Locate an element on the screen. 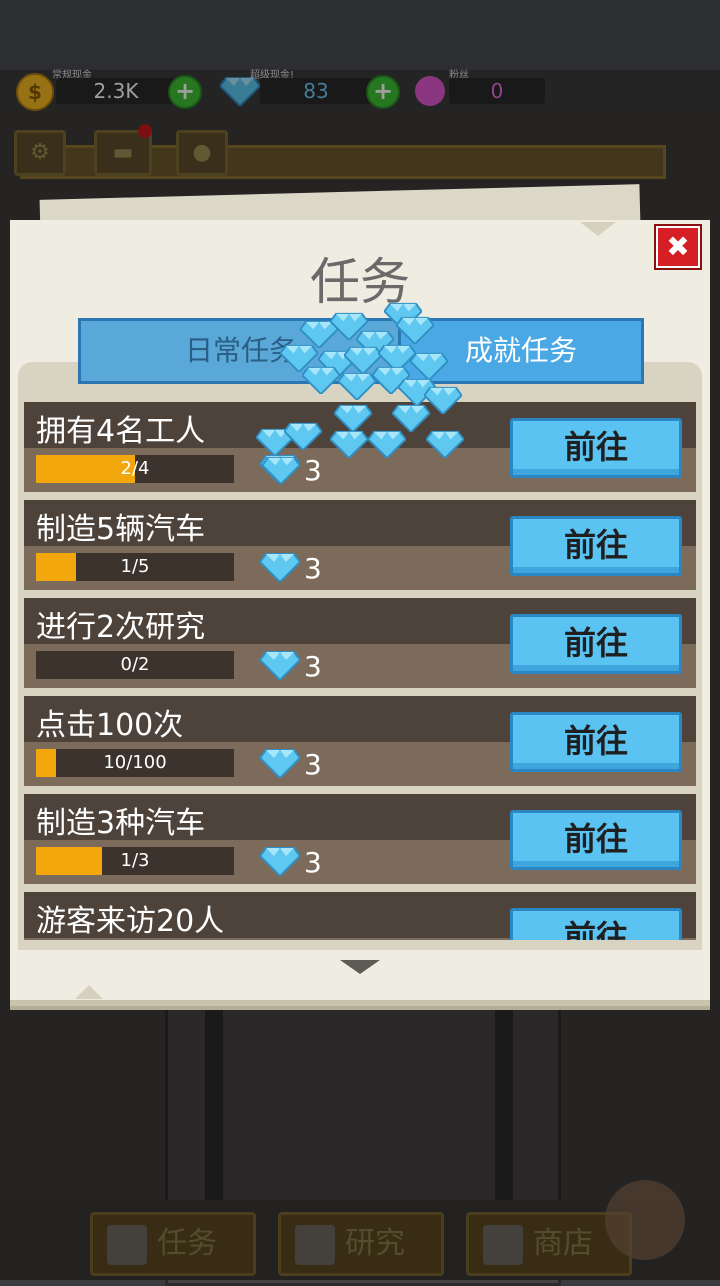 This screenshot has width=720, height=1286. quest-row: 制造5辆汽车 1/5 3 前往 is located at coordinates (360, 545).